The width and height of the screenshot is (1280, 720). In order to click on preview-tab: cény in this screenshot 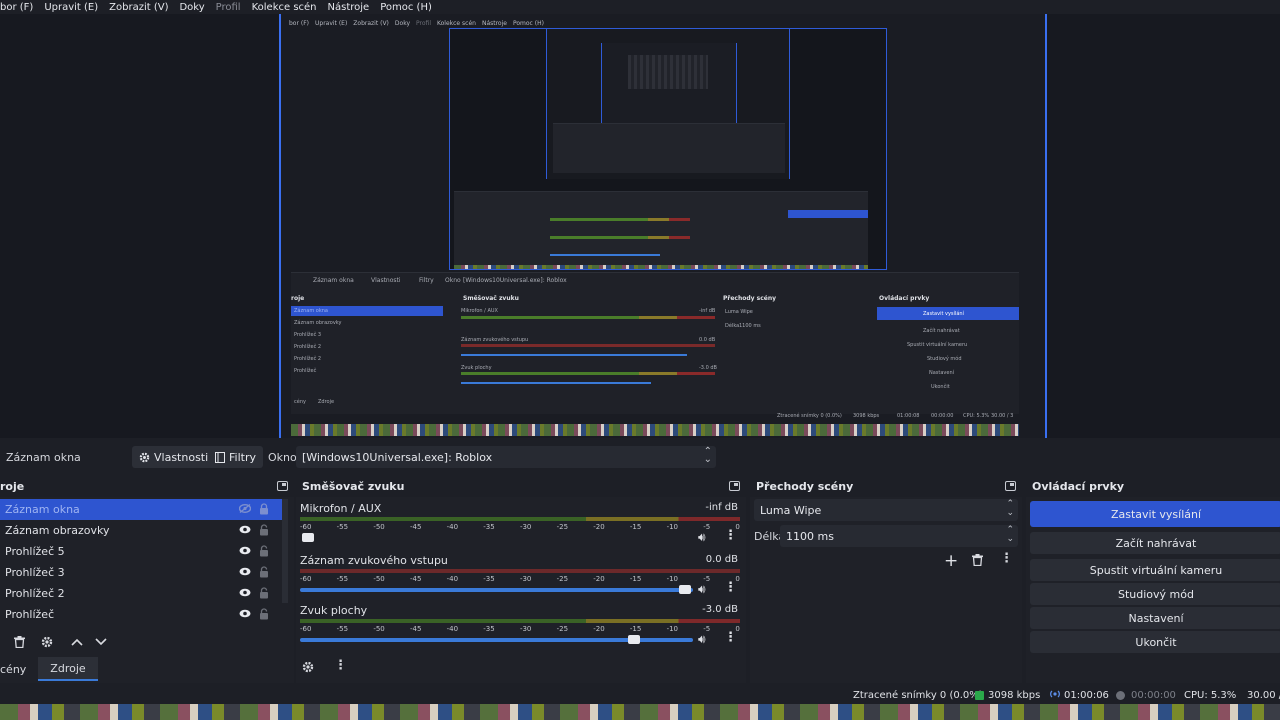, I will do `click(300, 402)`.